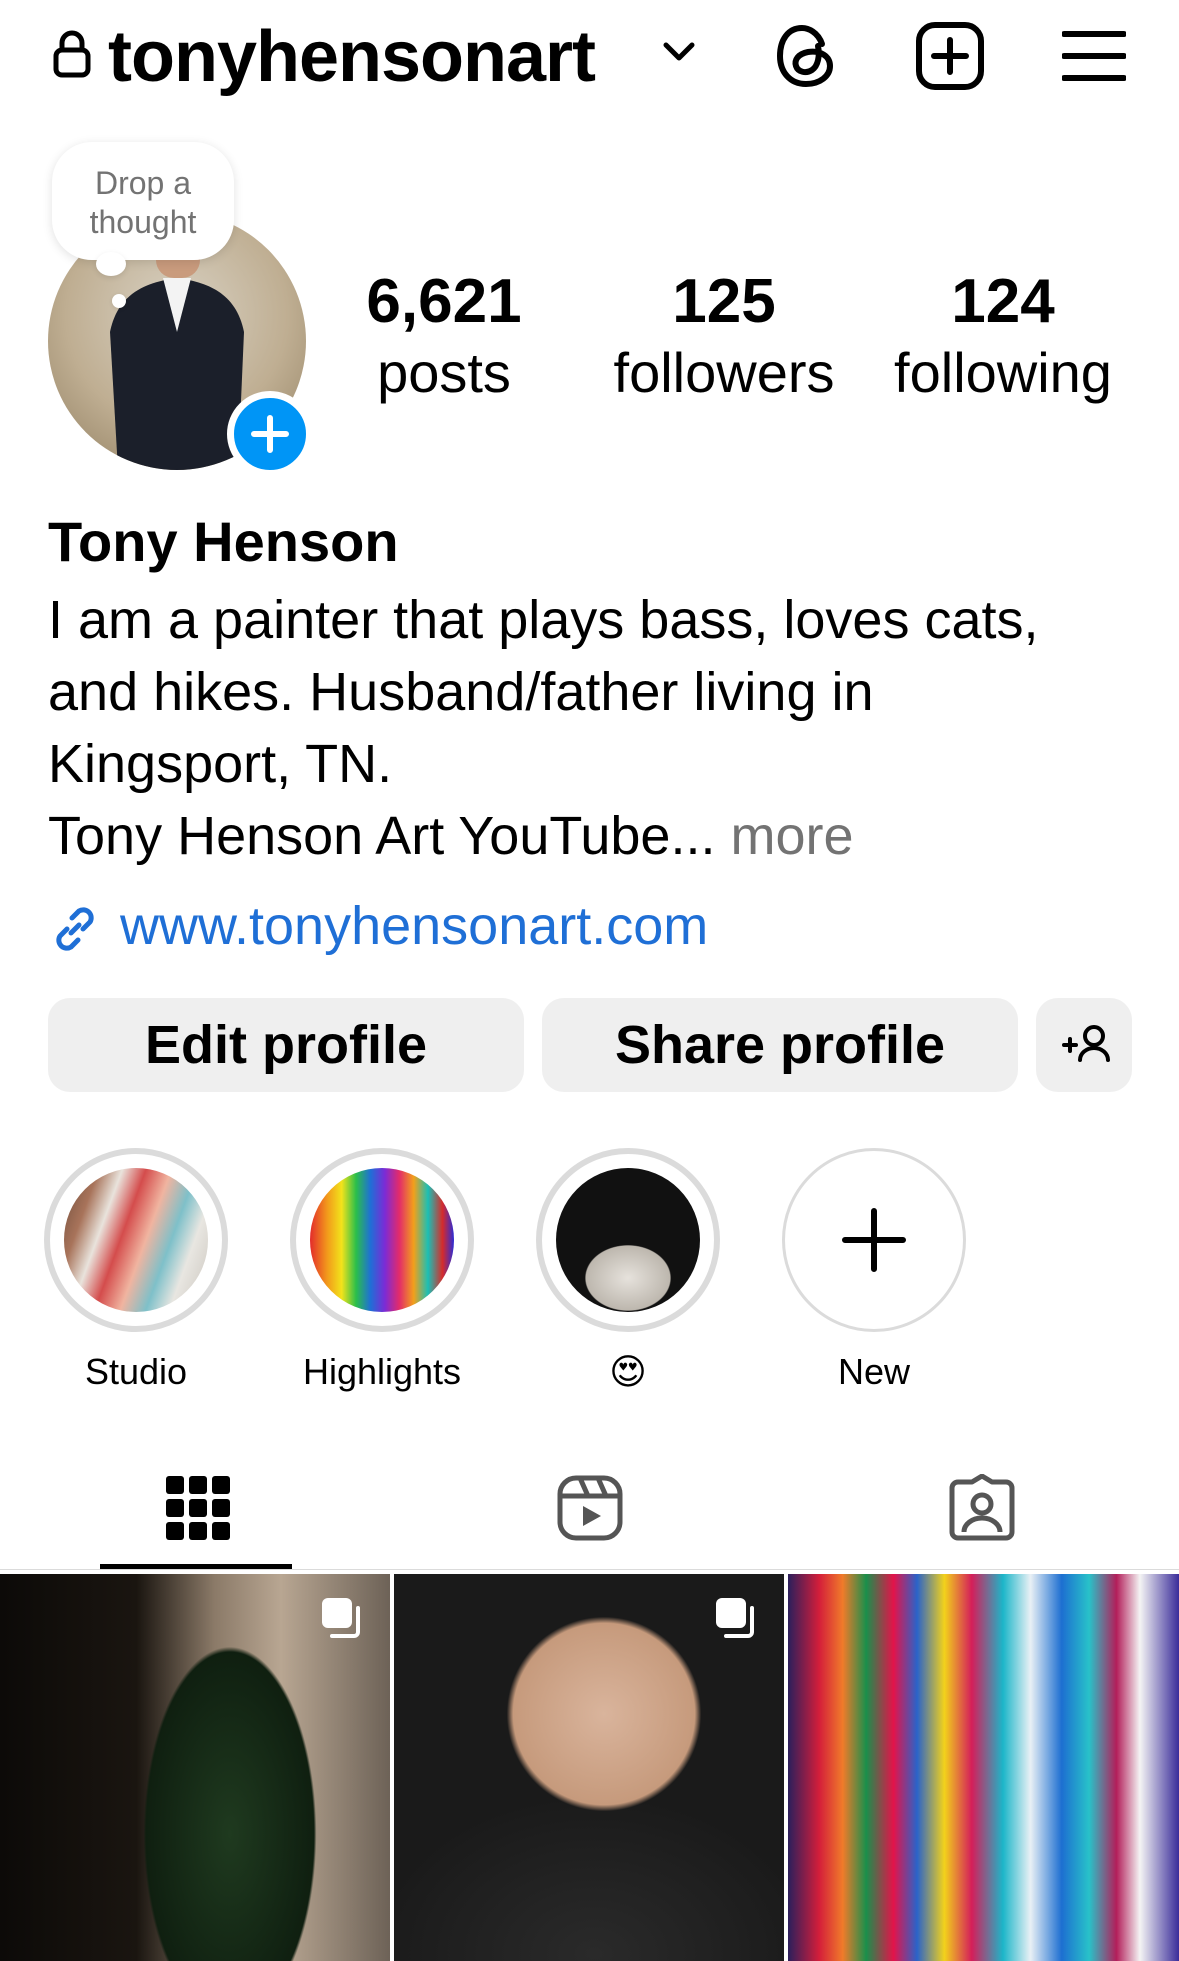  What do you see at coordinates (791, 836) in the screenshot?
I see `bio-more-link: more` at bounding box center [791, 836].